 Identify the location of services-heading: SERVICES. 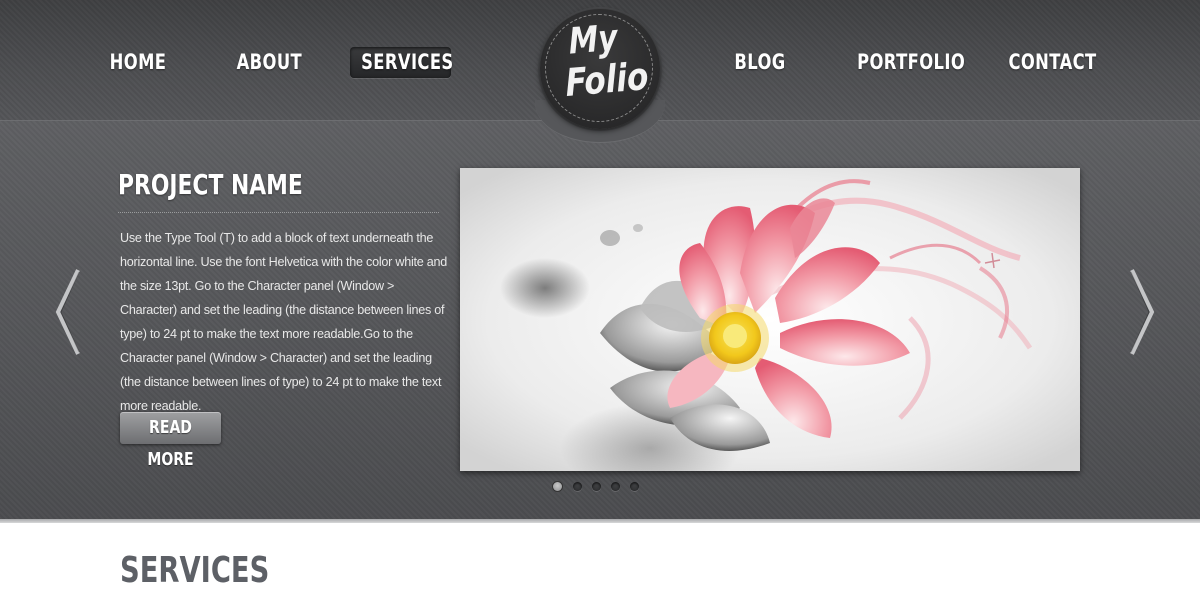
(195, 570).